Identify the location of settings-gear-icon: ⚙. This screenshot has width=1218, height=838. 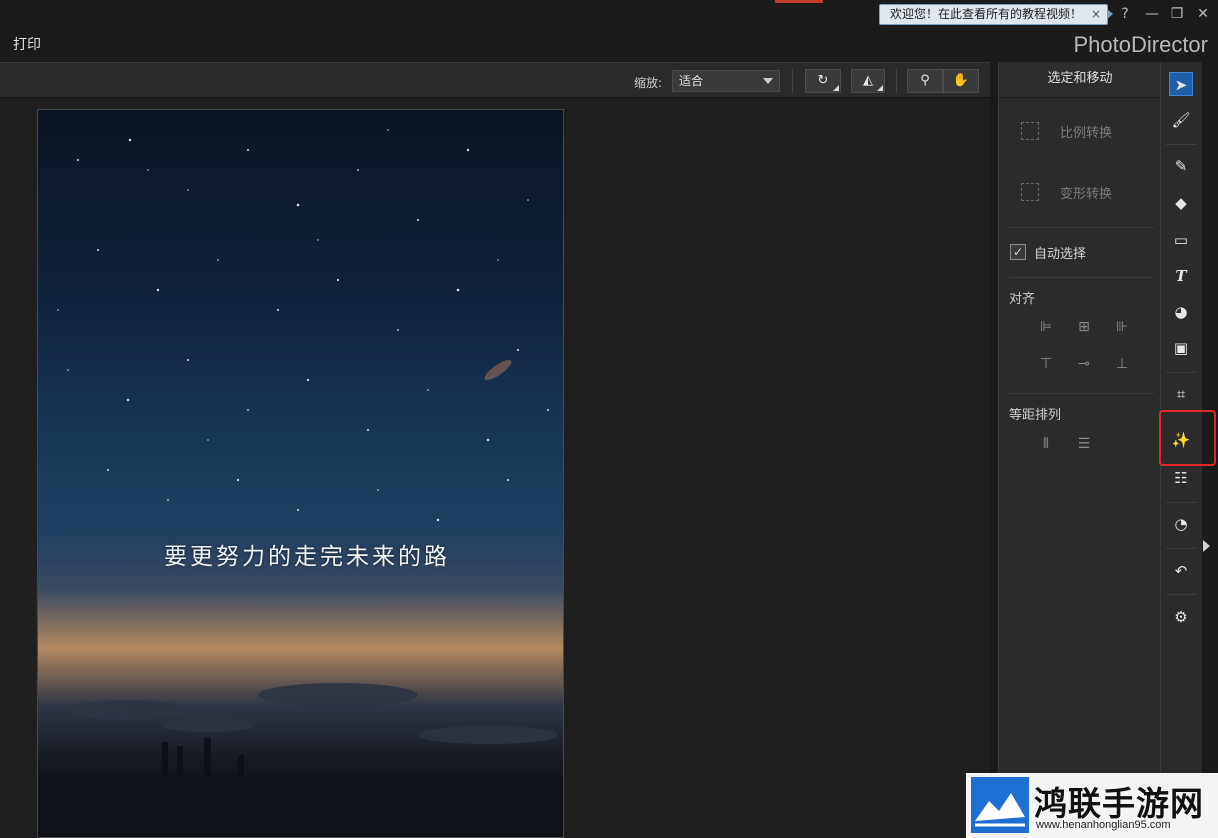
(1181, 617).